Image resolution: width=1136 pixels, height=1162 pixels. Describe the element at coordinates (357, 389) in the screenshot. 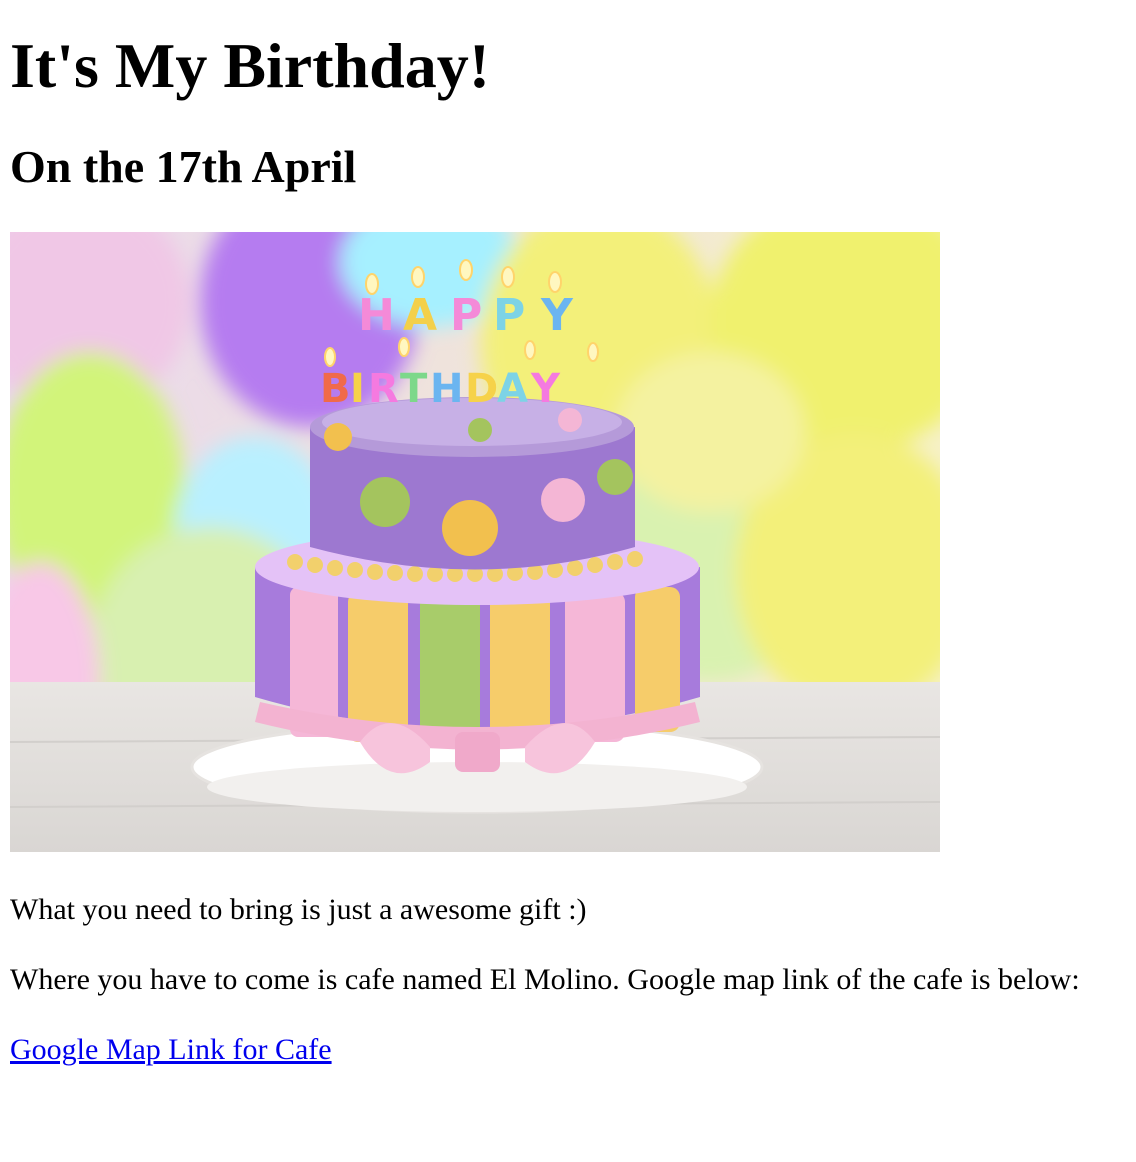

I see `svg-text: I` at that location.